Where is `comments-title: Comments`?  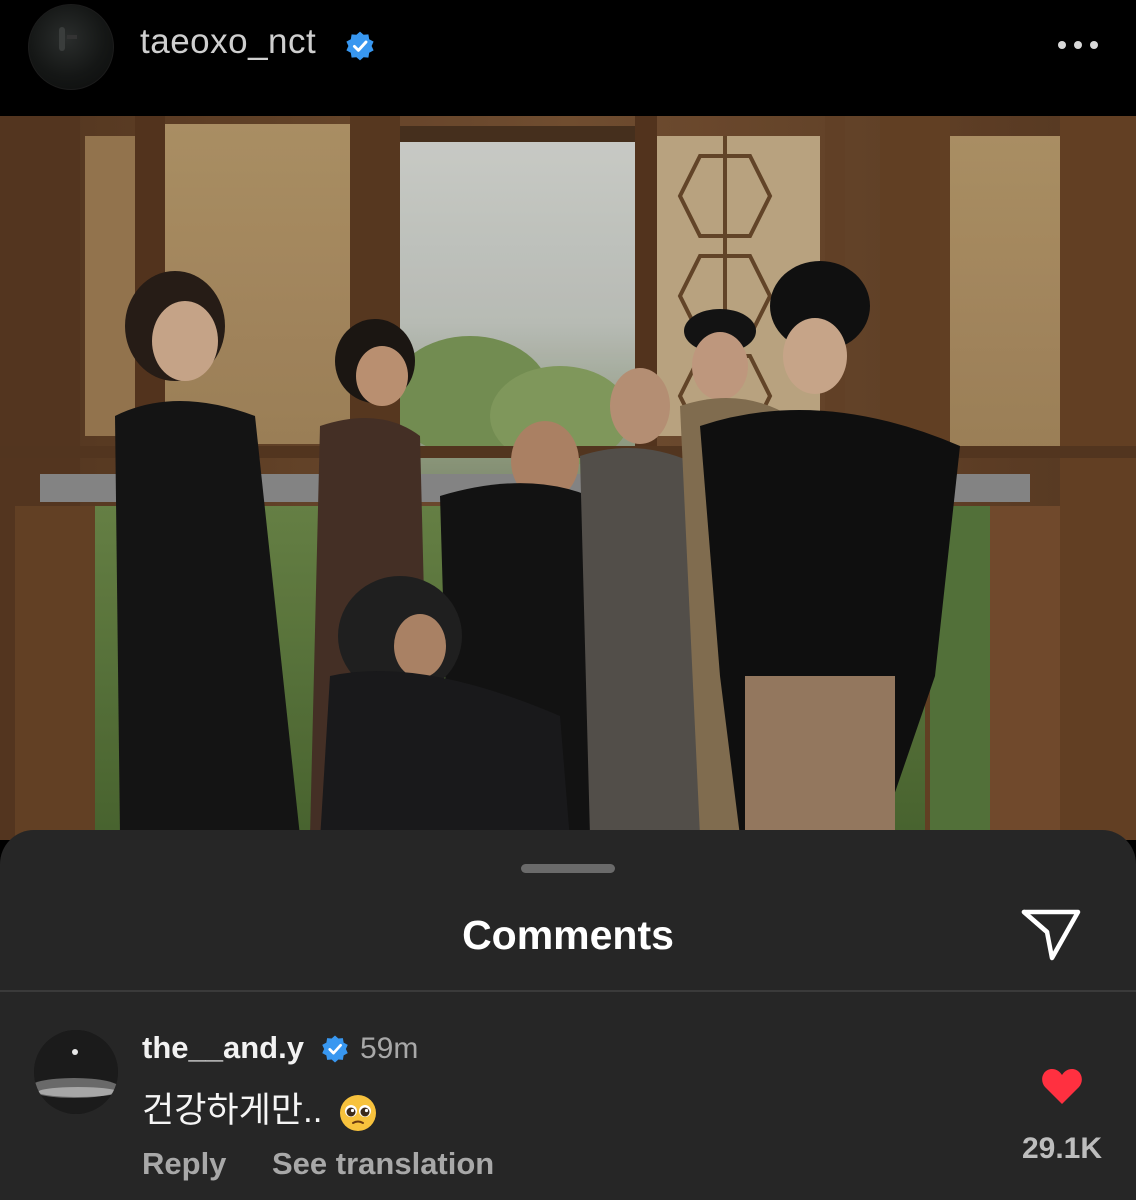
comments-title: Comments is located at coordinates (568, 935).